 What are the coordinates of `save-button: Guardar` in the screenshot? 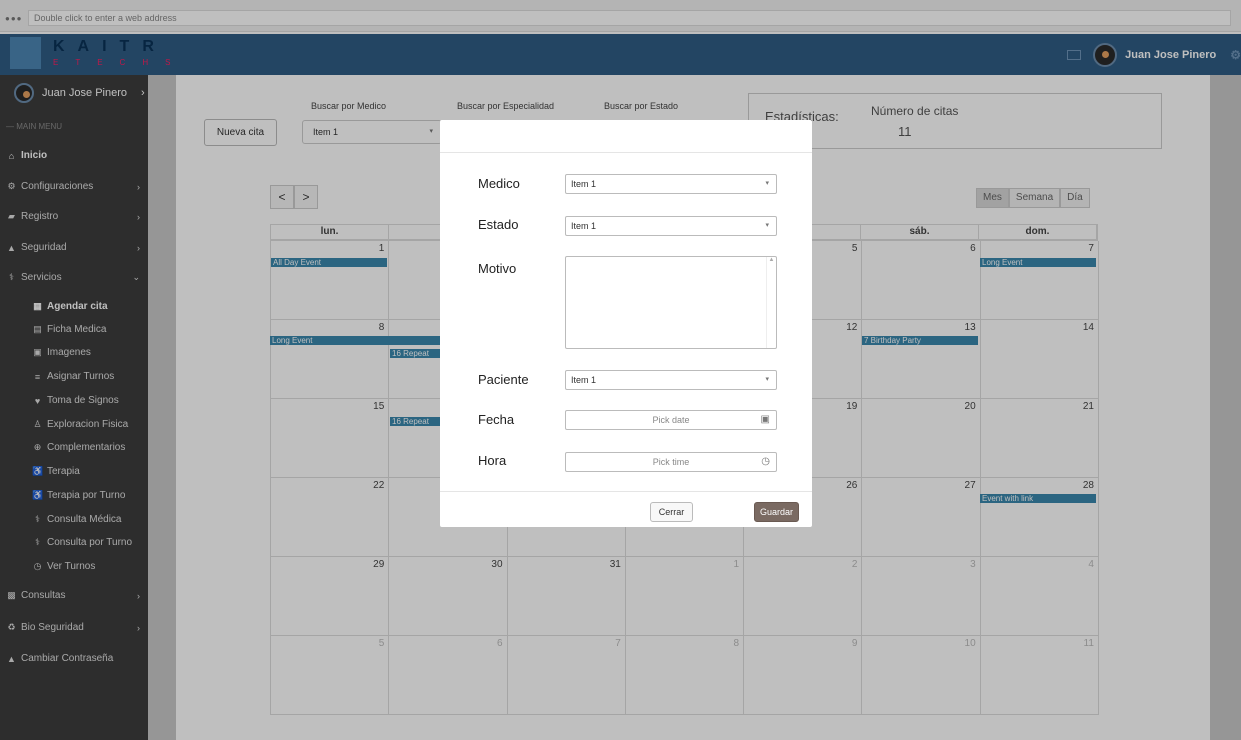 It's located at (776, 512).